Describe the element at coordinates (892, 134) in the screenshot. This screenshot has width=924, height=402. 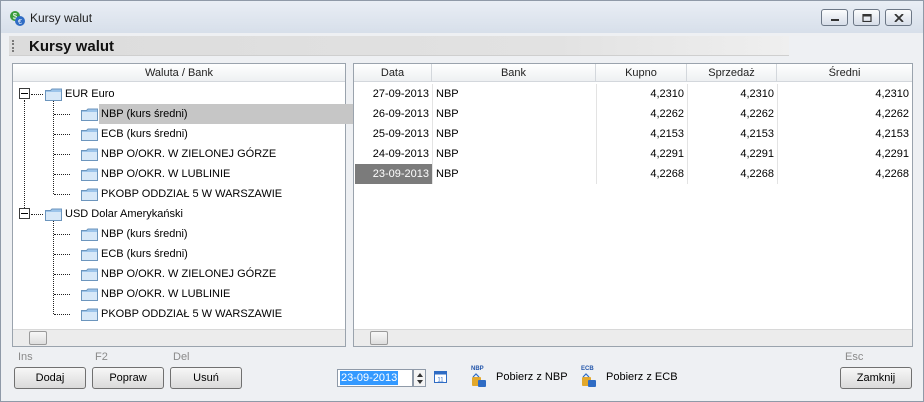
I see `grid-cell-avg: 4,2153` at that location.